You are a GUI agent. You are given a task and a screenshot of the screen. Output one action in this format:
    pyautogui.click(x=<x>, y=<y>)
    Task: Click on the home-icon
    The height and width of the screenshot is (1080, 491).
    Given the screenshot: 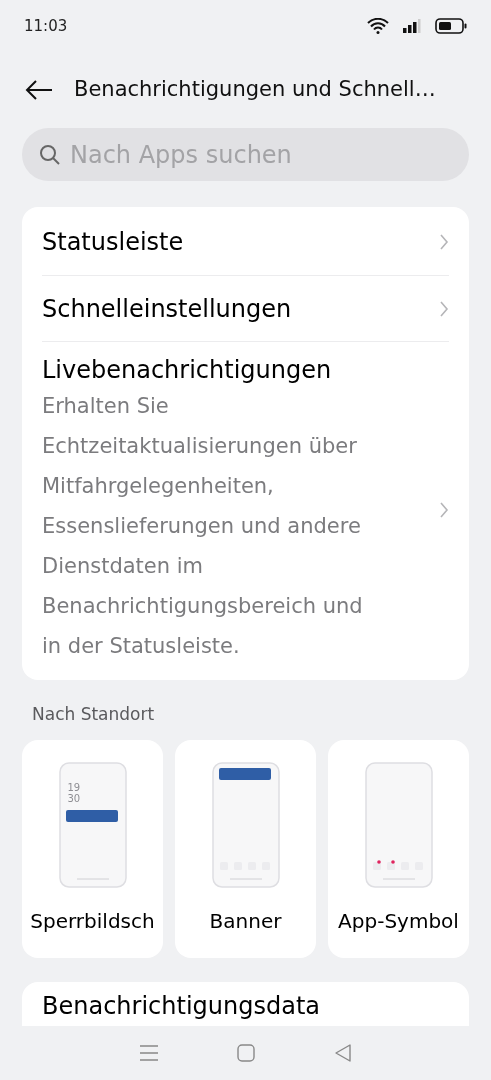 What is the action you would take?
    pyautogui.click(x=246, y=1052)
    